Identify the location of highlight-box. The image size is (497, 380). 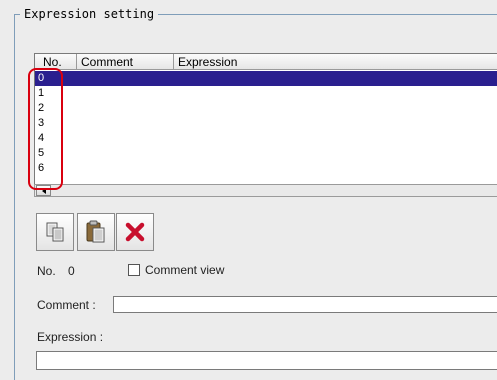
(45, 129).